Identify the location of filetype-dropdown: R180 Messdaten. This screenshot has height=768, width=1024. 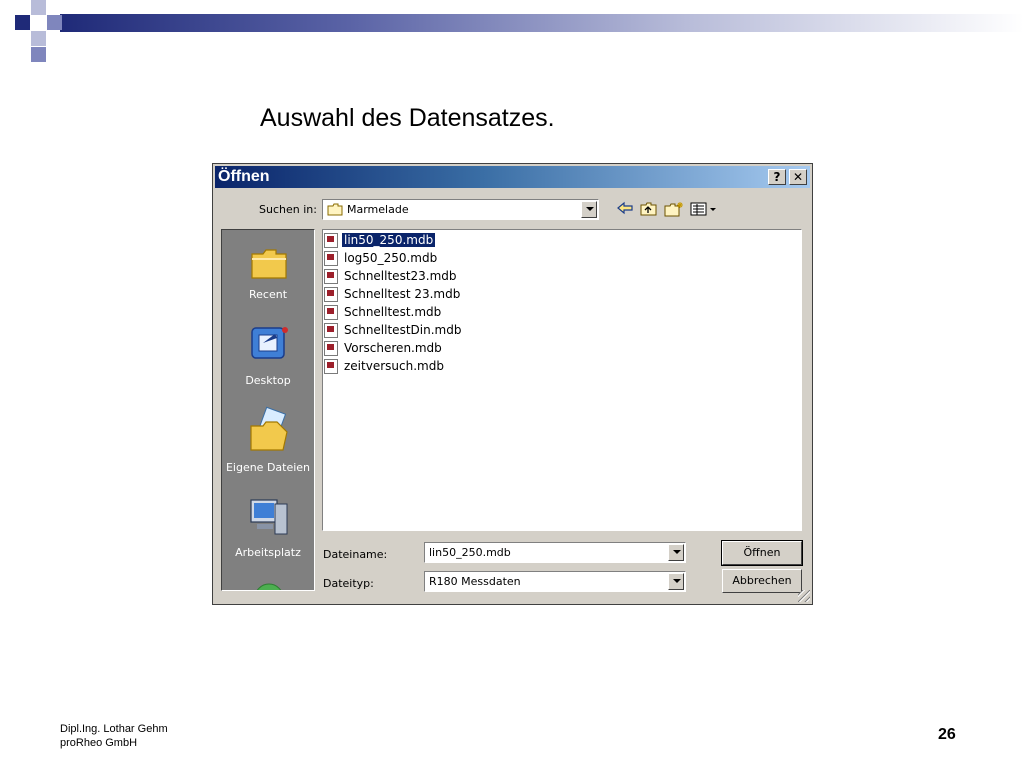
(555, 581).